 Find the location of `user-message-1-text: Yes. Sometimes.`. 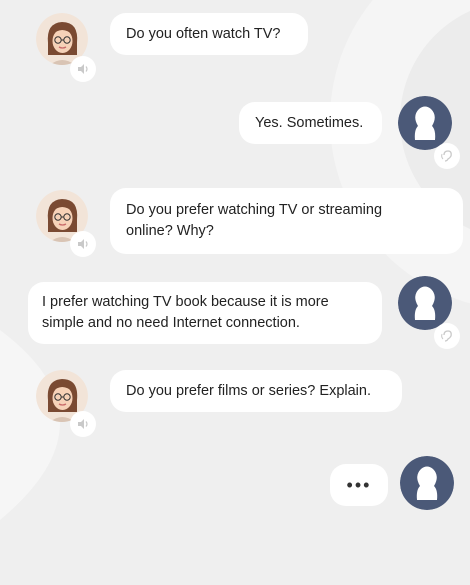

user-message-1-text: Yes. Sometimes. is located at coordinates (309, 122).